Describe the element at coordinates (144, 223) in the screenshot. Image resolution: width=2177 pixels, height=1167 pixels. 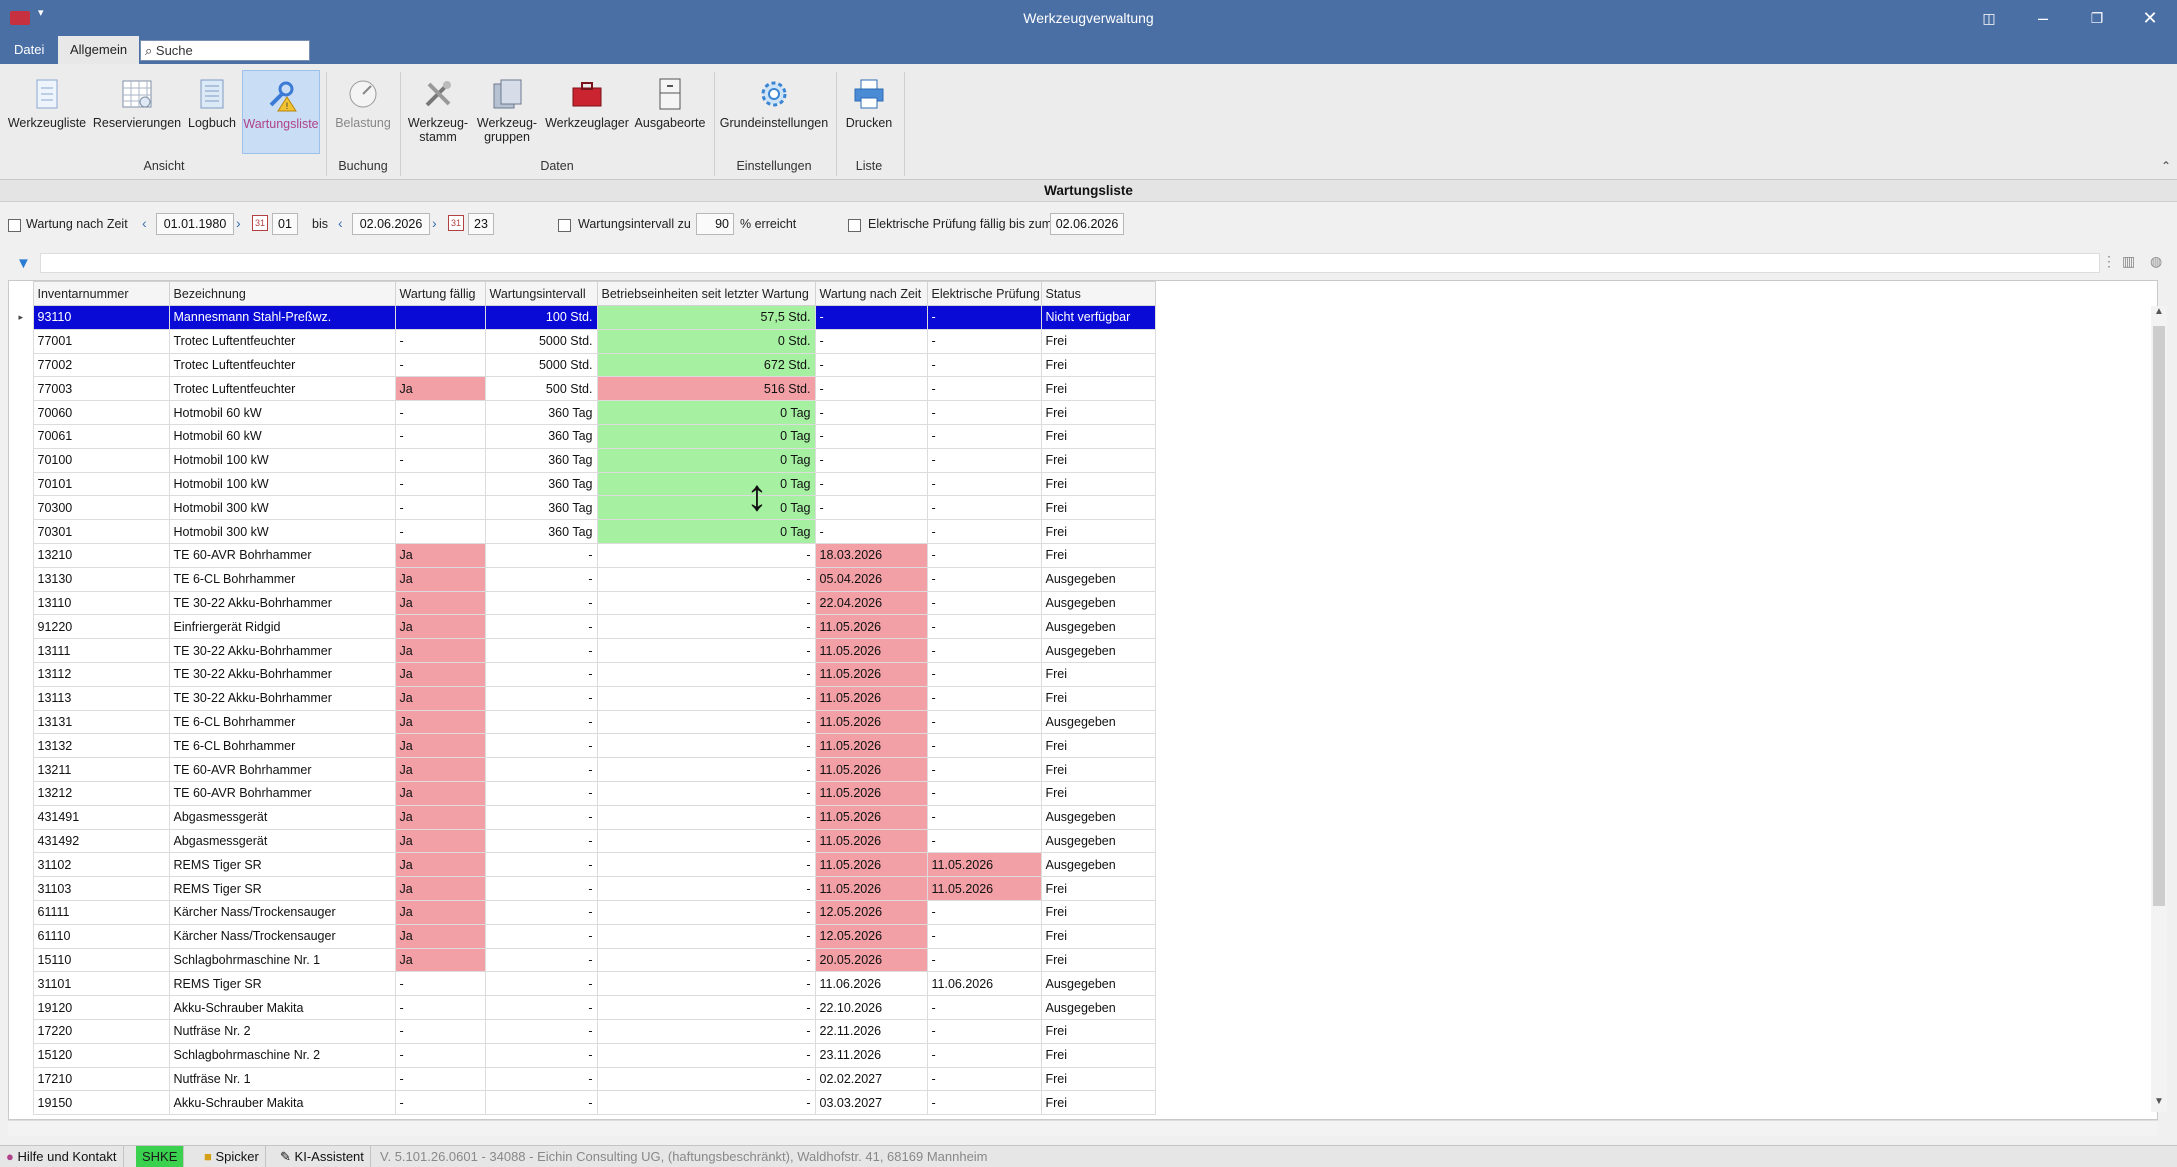
I see `date-from-prev-icon: ‹` at that location.